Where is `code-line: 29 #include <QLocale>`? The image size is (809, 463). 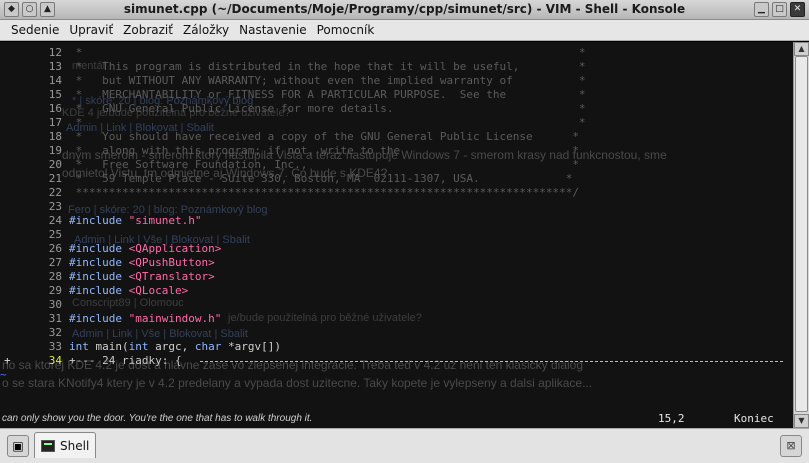
code-line: 29 #include <QLocale> is located at coordinates (396, 291).